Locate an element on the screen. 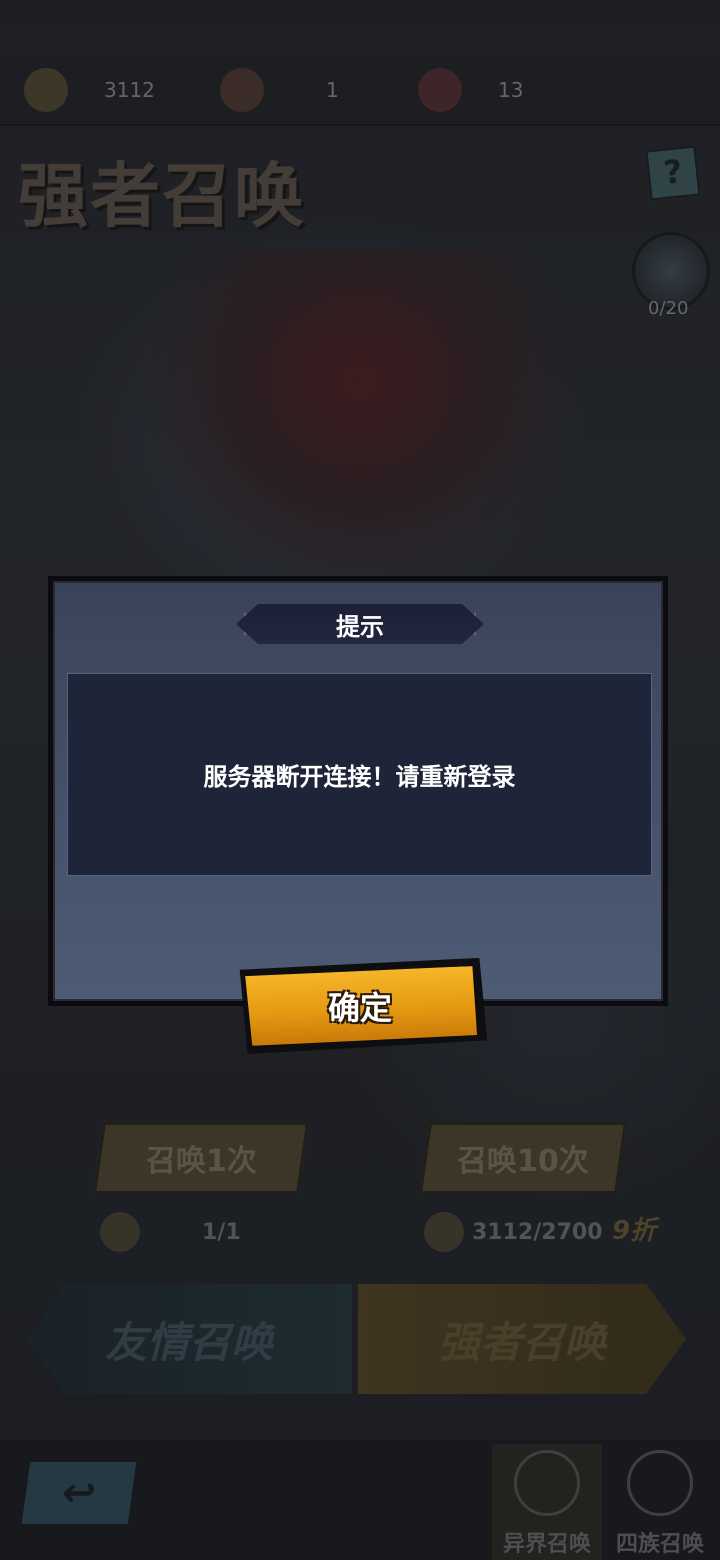 This screenshot has width=720, height=1560. dialog-title-bar: 提示 is located at coordinates (360, 624).